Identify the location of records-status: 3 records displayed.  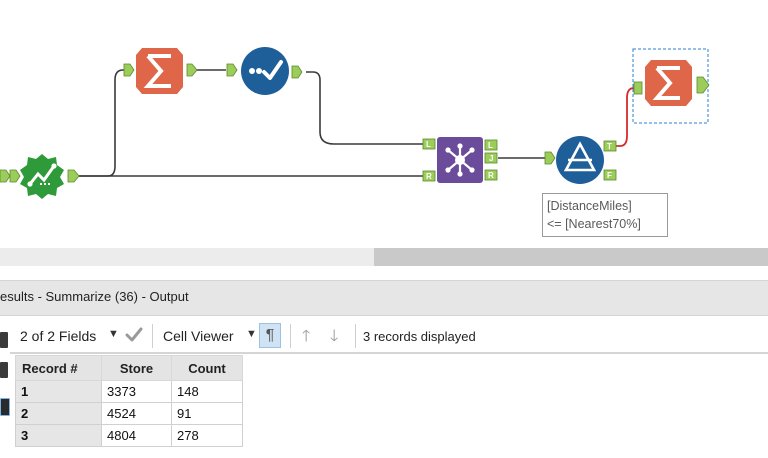
(419, 336).